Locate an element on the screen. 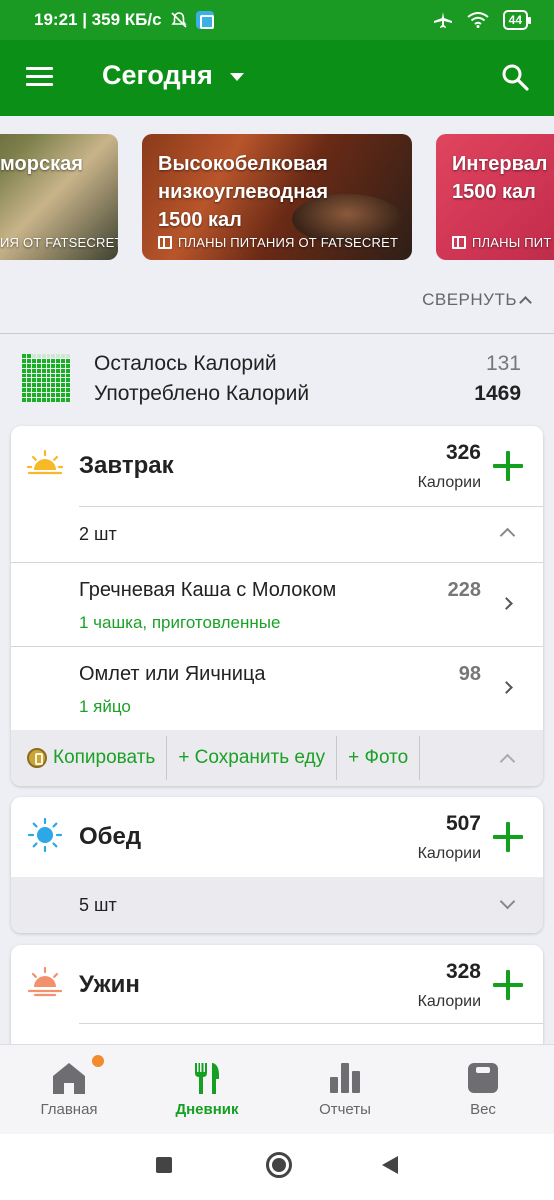 The image size is (554, 1200). banner-title: Интервал 1500 кал is located at coordinates (500, 178).